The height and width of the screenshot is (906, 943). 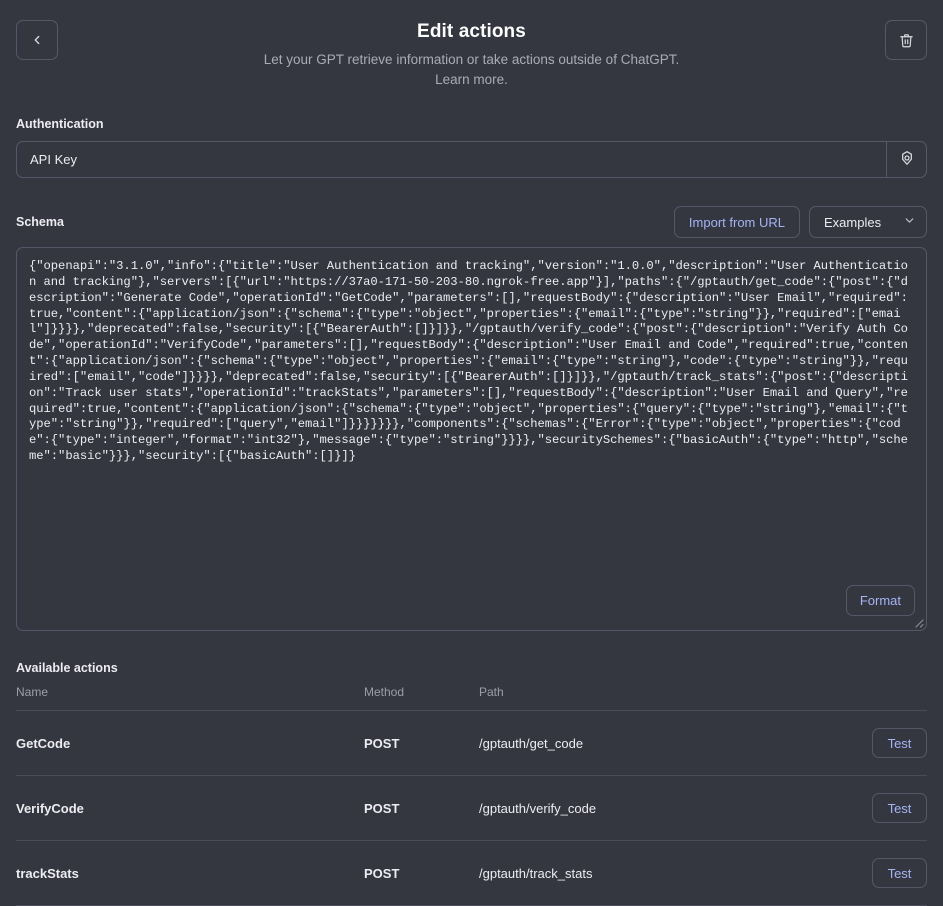 I want to click on gear-icon, so click(x=907, y=159).